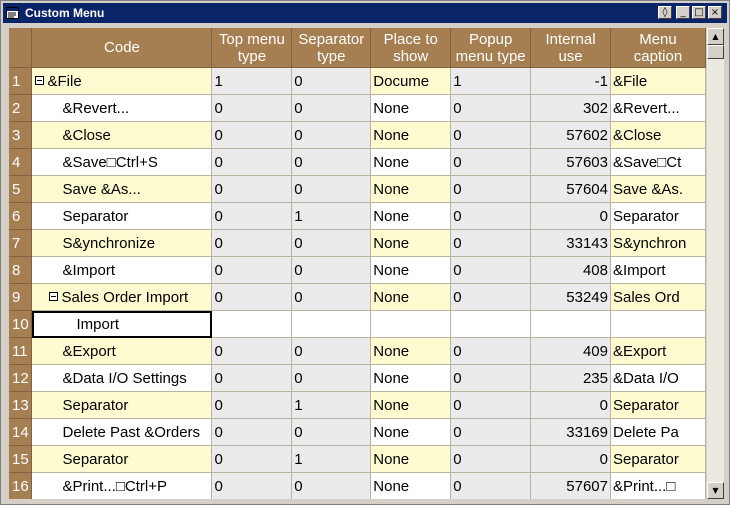 The width and height of the screenshot is (730, 505). What do you see at coordinates (658, 135) in the screenshot?
I see `cell-menu-caption: &Close` at bounding box center [658, 135].